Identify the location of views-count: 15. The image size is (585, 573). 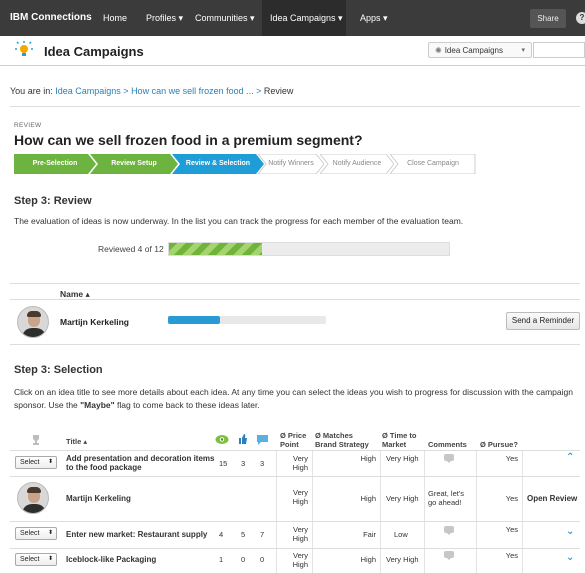
(223, 463).